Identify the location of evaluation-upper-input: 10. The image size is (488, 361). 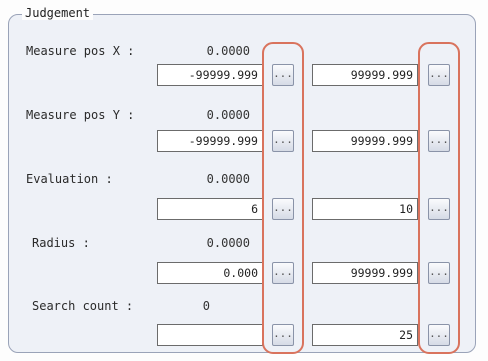
(365, 209).